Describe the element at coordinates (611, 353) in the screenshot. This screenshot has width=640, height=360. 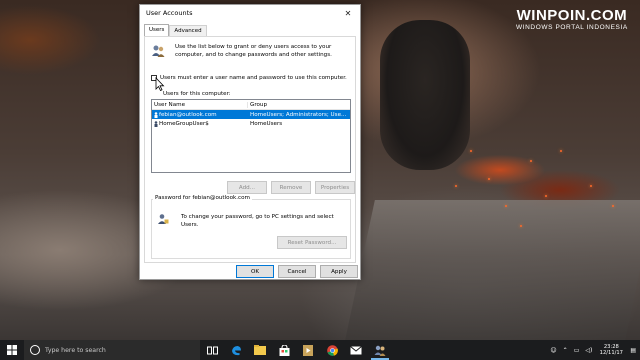
I see `clock-date: 12/11/17` at that location.